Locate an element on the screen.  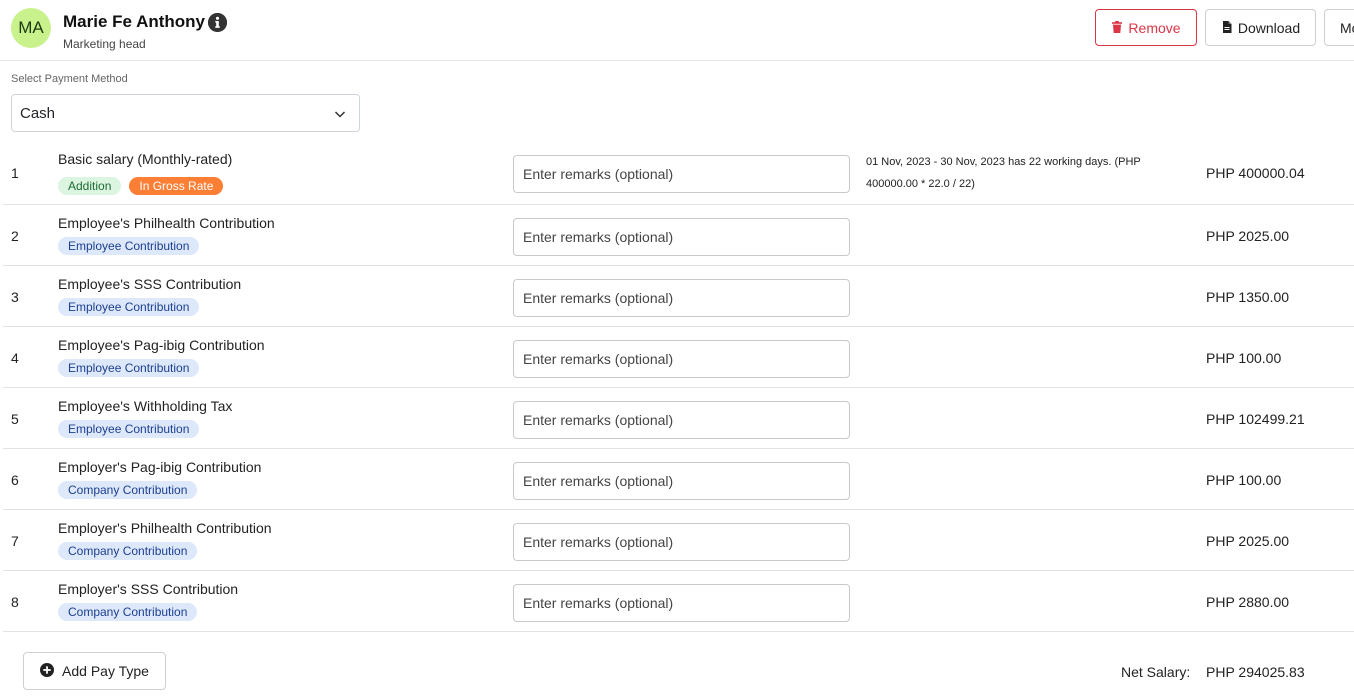
download-button: Download is located at coordinates (1260, 27).